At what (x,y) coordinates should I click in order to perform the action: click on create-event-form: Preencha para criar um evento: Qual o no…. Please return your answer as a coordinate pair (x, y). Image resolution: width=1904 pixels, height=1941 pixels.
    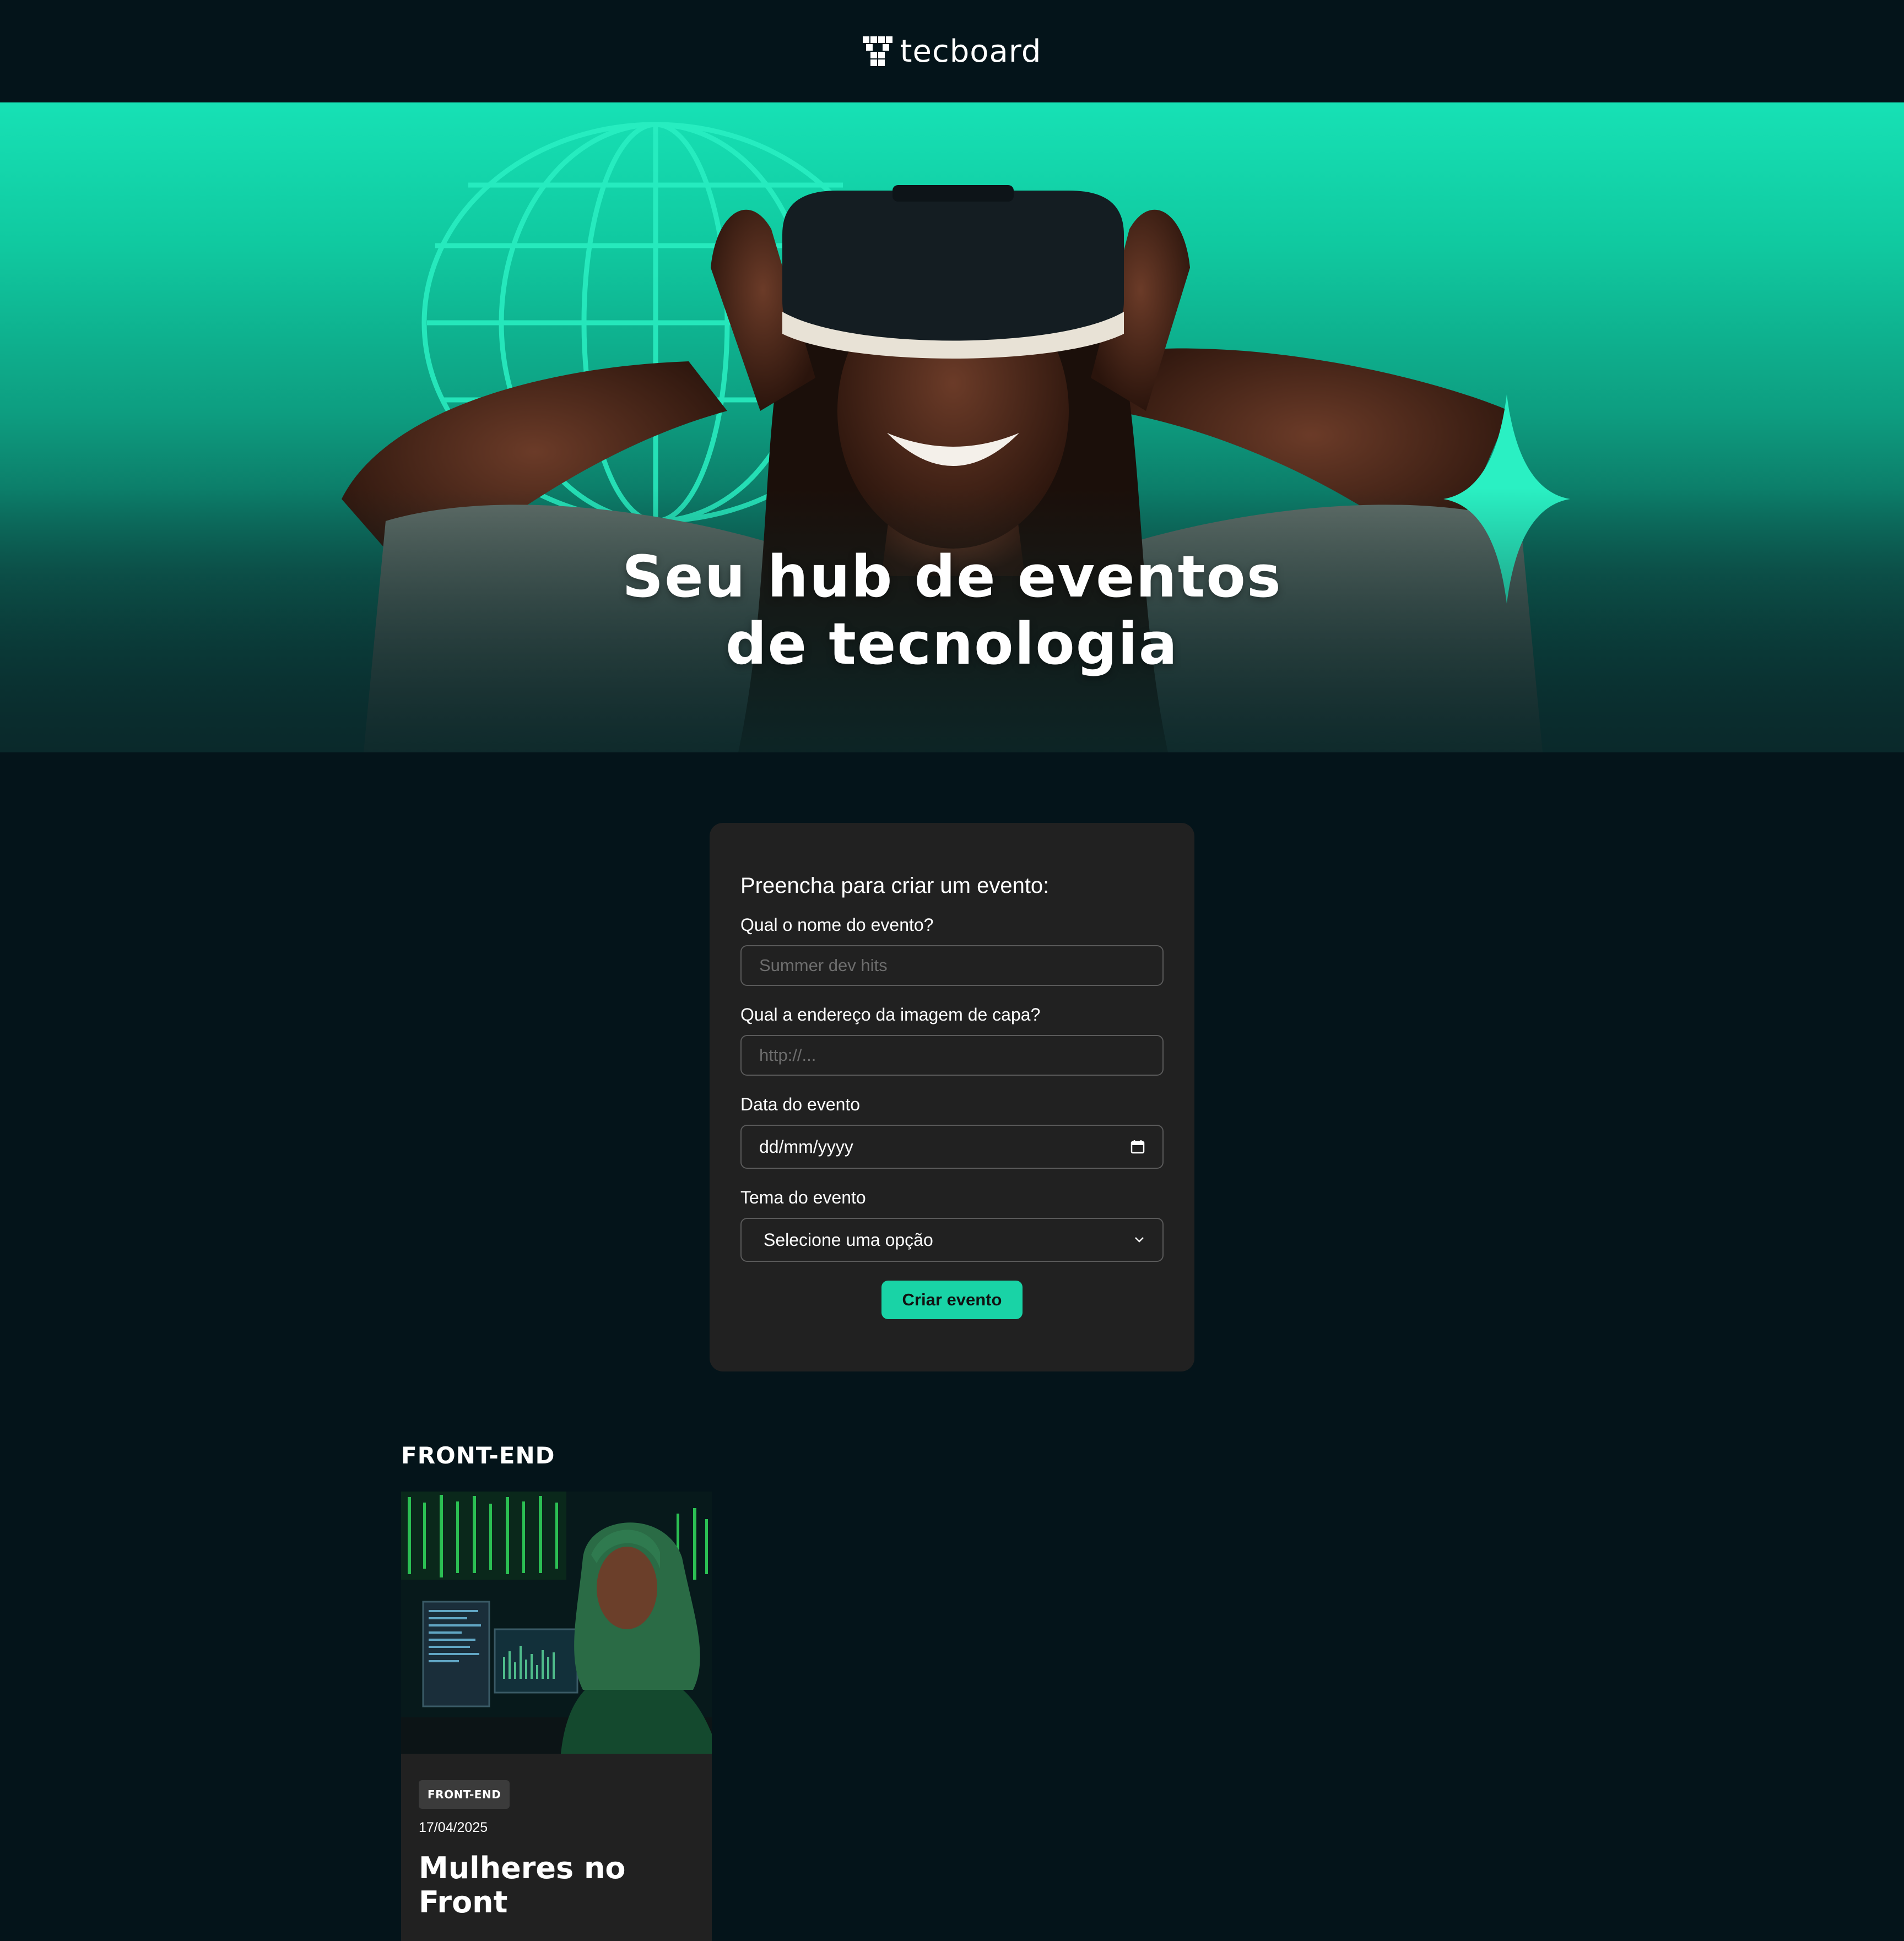
    Looking at the image, I should click on (952, 1097).